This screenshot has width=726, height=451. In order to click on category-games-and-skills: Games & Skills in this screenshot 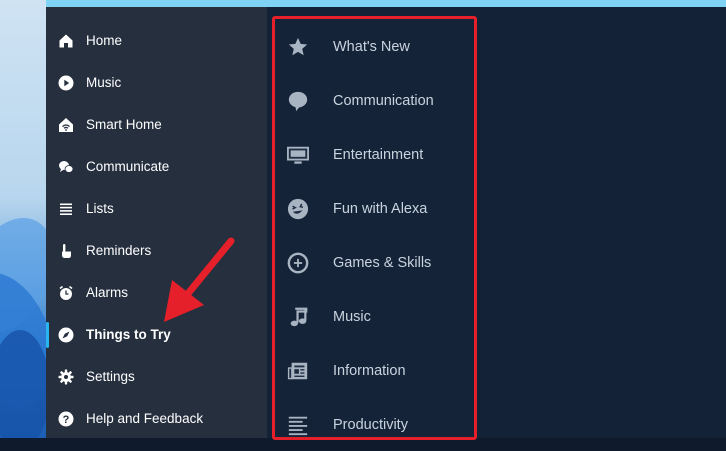, I will do `click(372, 262)`.